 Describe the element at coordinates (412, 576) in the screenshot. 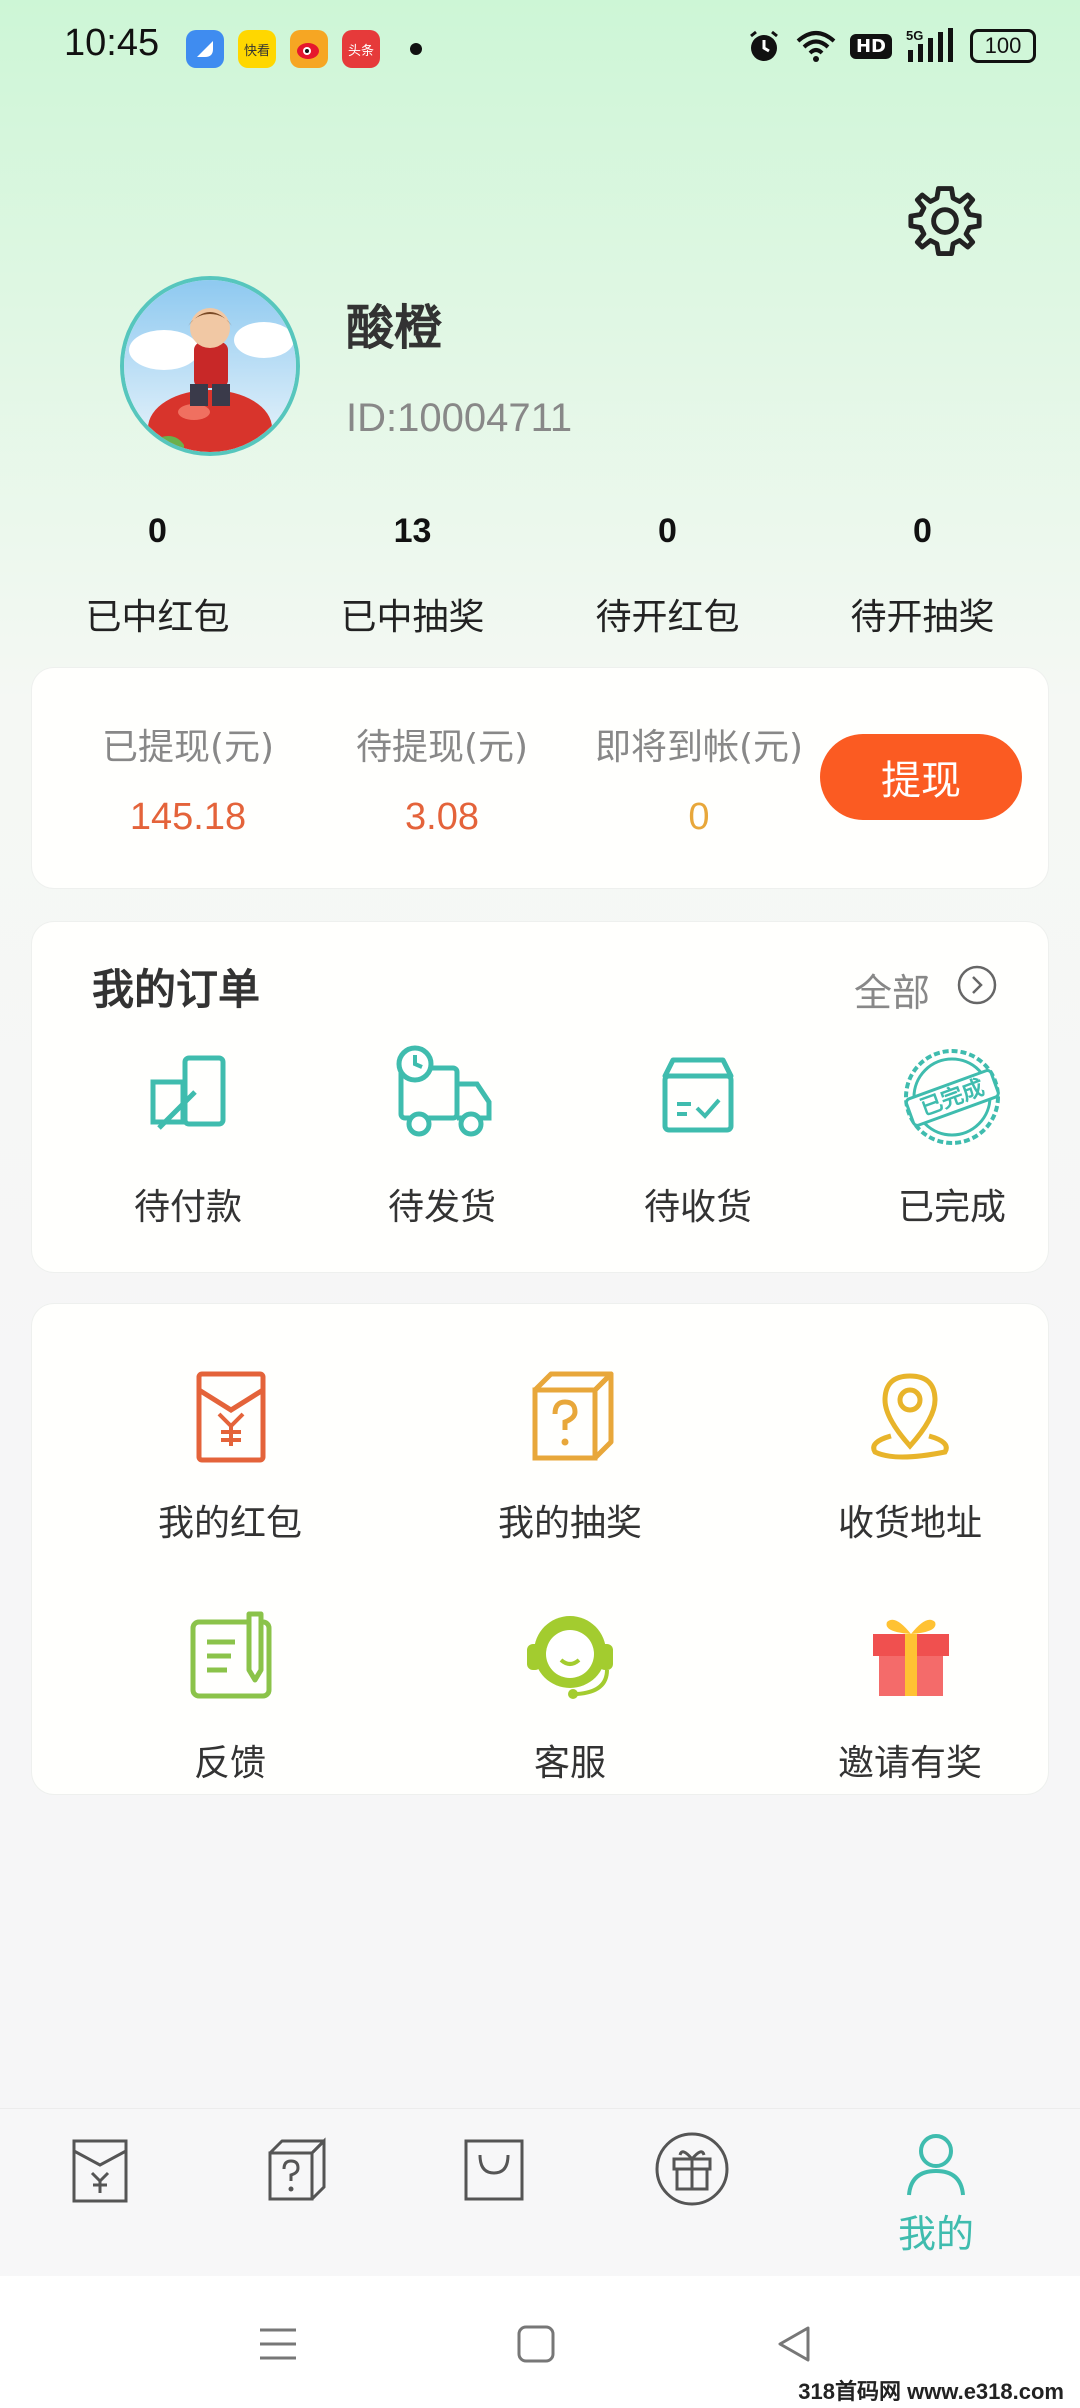

I see `stat-won-lotteries: 13 已中抽奖` at that location.